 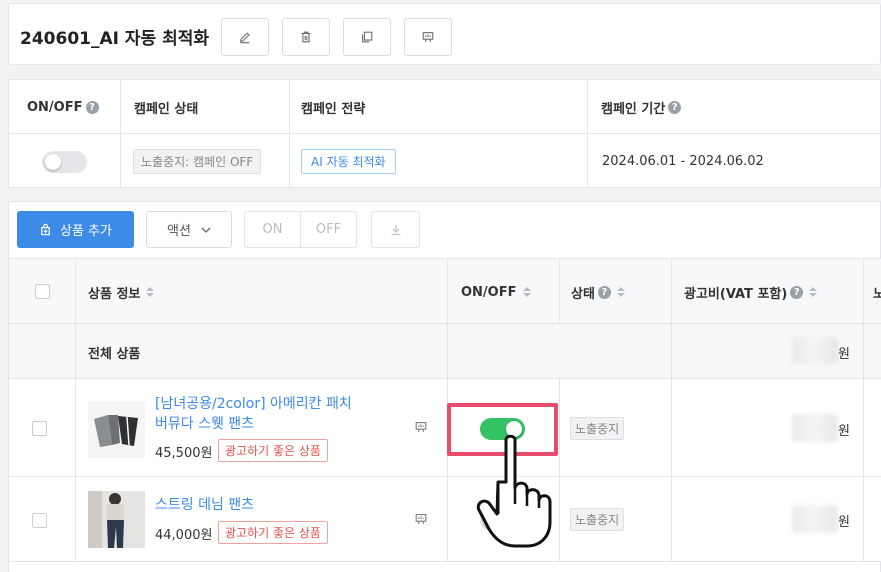 I want to click on trash-icon, so click(x=306, y=37).